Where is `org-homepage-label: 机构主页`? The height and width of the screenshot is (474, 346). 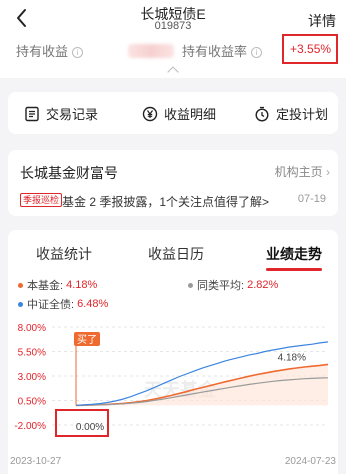
org-homepage-label: 机构主页 is located at coordinates (298, 172).